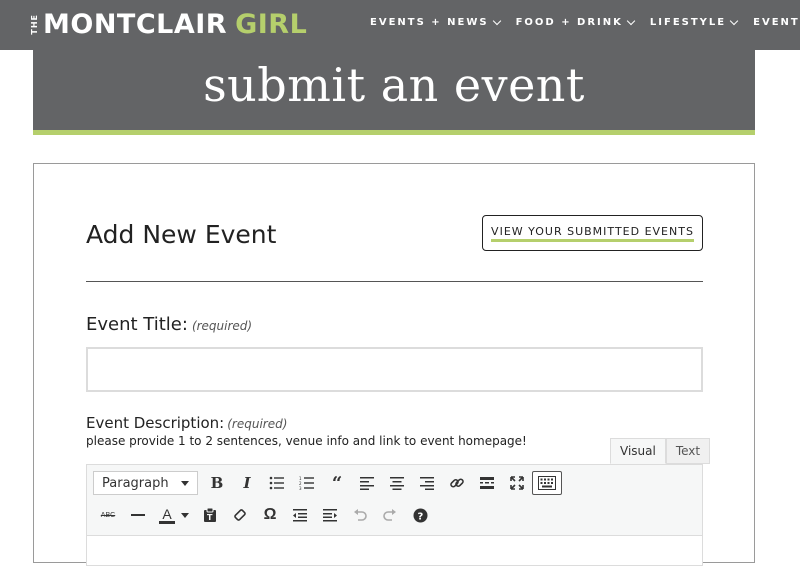 This screenshot has width=800, height=566. What do you see at coordinates (155, 423) in the screenshot?
I see `event-description-label-text: Event Description:` at bounding box center [155, 423].